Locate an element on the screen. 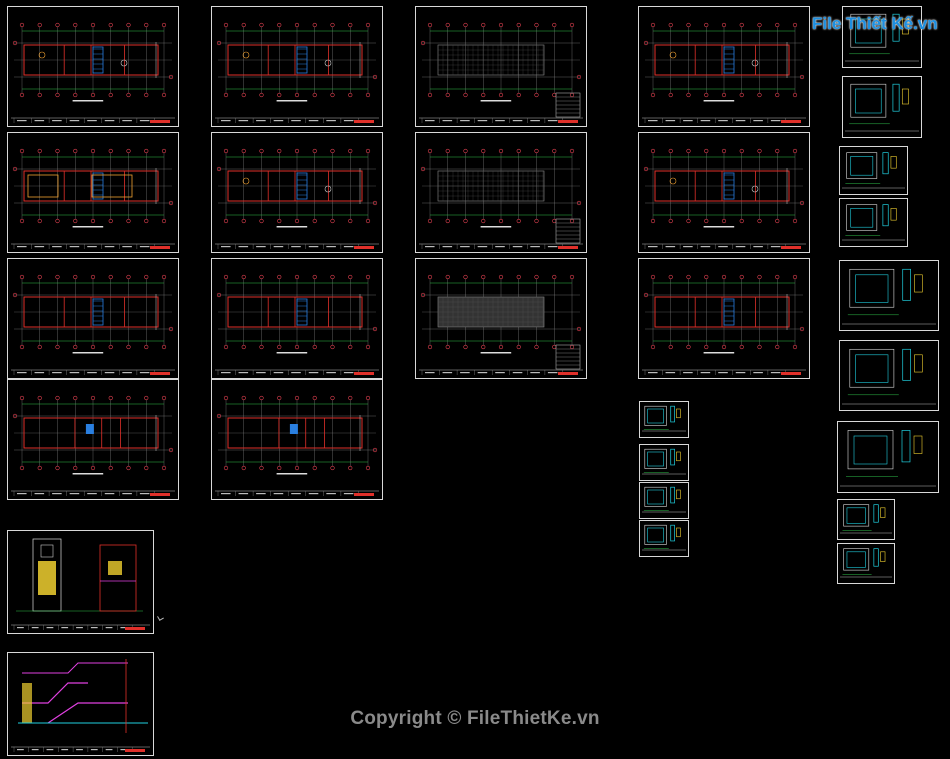 The width and height of the screenshot is (950, 759). drawing-sheet-section is located at coordinates (80, 704).